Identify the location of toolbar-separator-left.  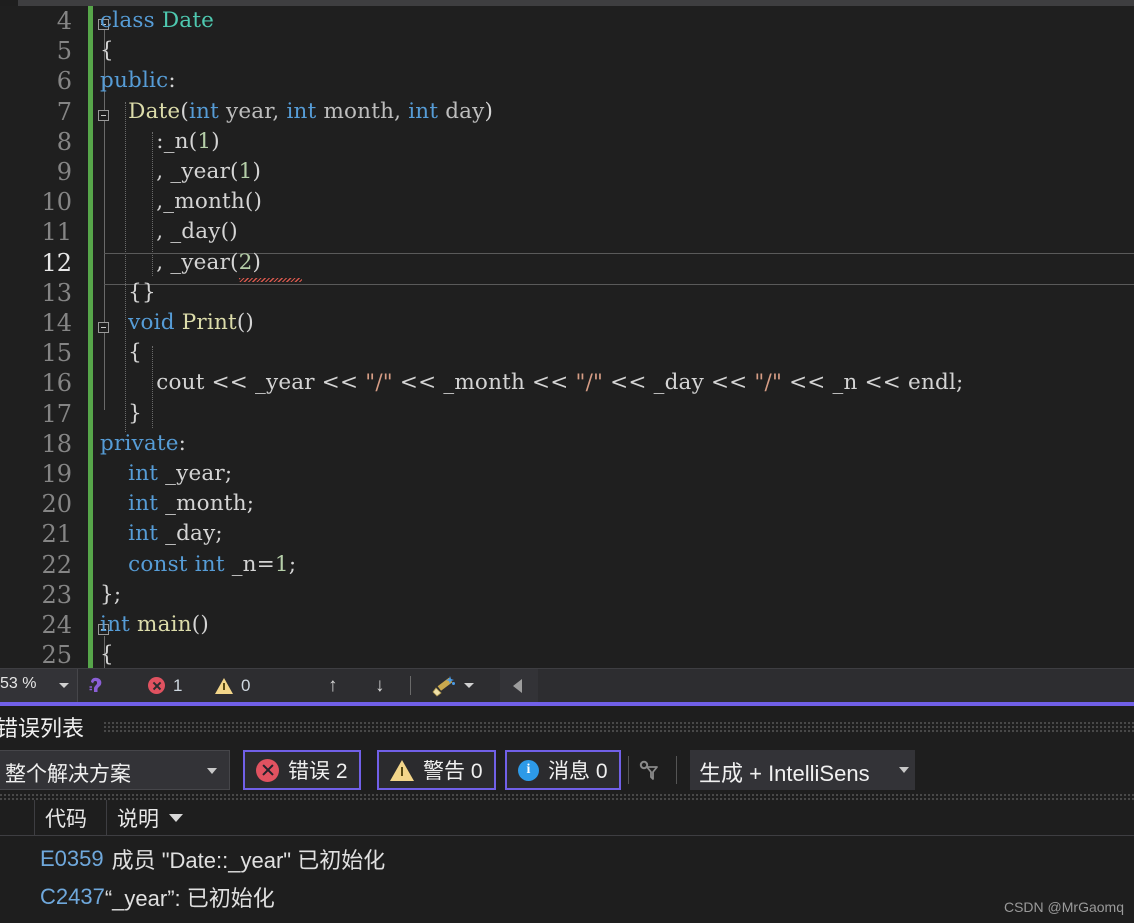
(628, 770).